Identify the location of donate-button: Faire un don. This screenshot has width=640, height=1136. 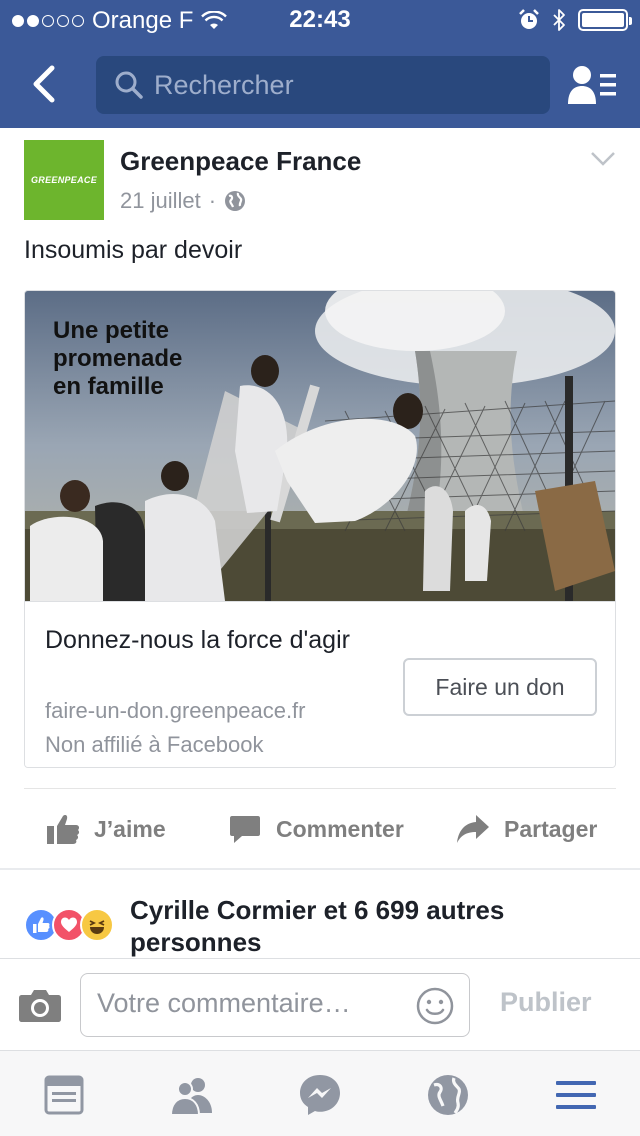
(500, 687).